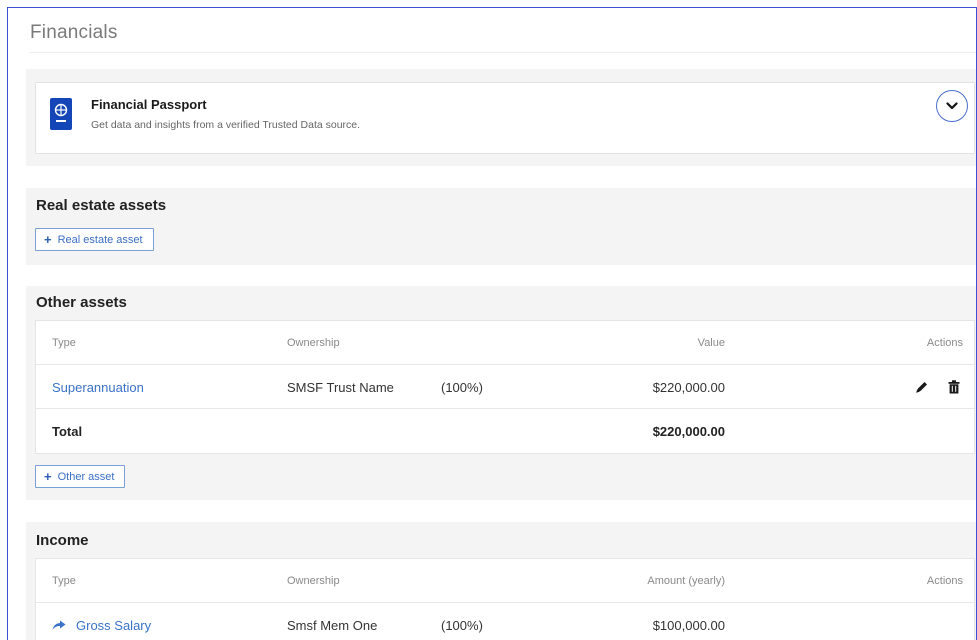 The image size is (977, 640). I want to click on total-label: Total, so click(67, 431).